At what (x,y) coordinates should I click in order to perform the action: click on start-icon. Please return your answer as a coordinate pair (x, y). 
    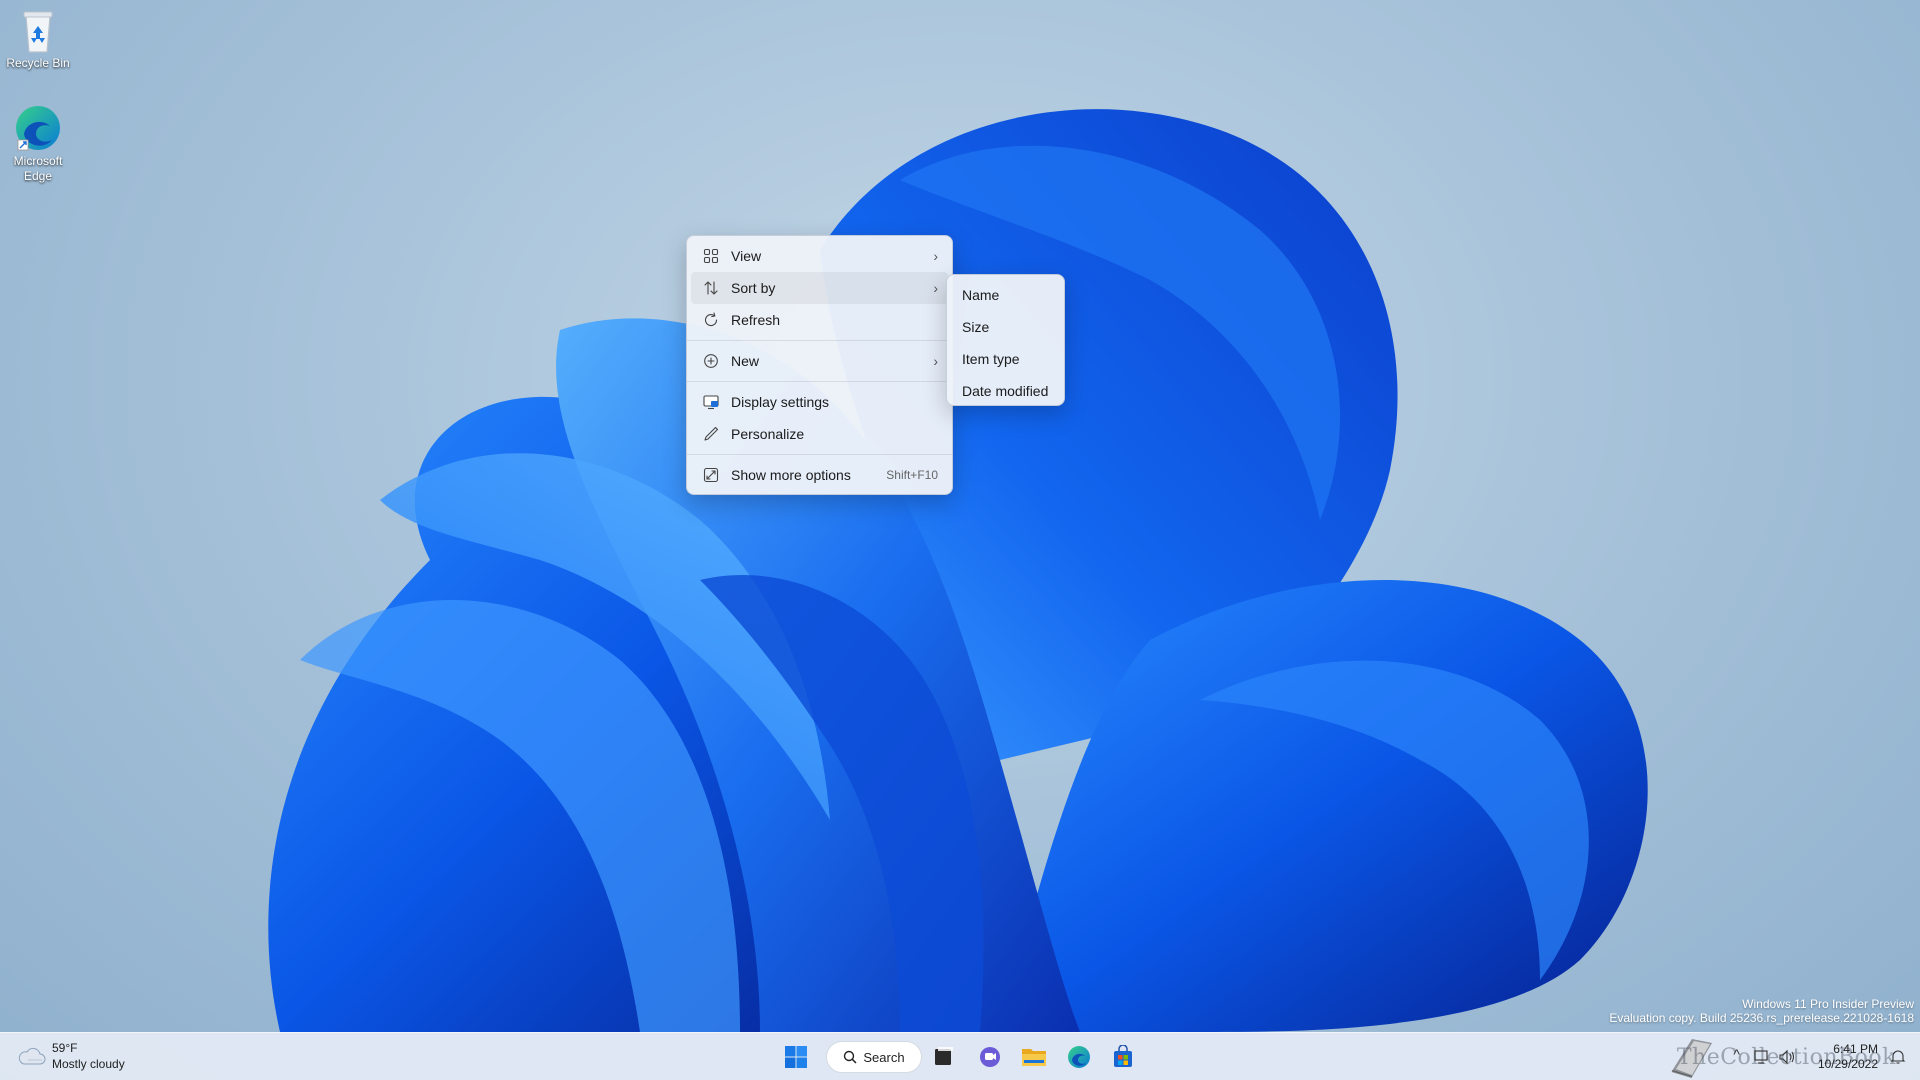
    Looking at the image, I should click on (796, 1057).